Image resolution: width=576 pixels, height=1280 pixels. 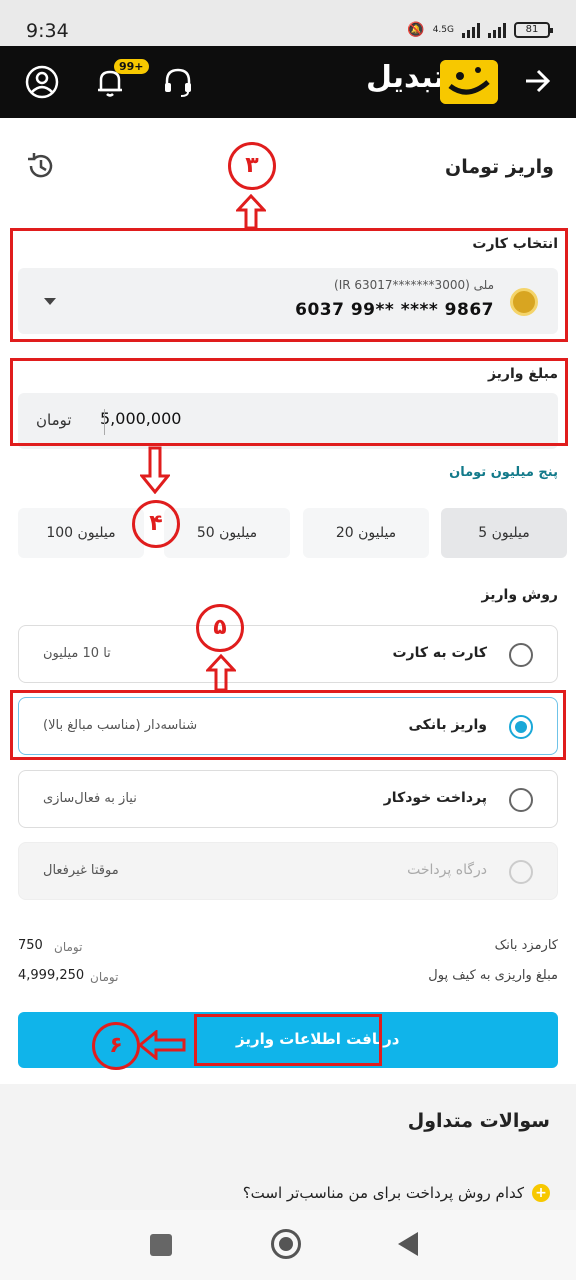 What do you see at coordinates (288, 82) in the screenshot?
I see `app-header: 99+ تبدیل` at bounding box center [288, 82].